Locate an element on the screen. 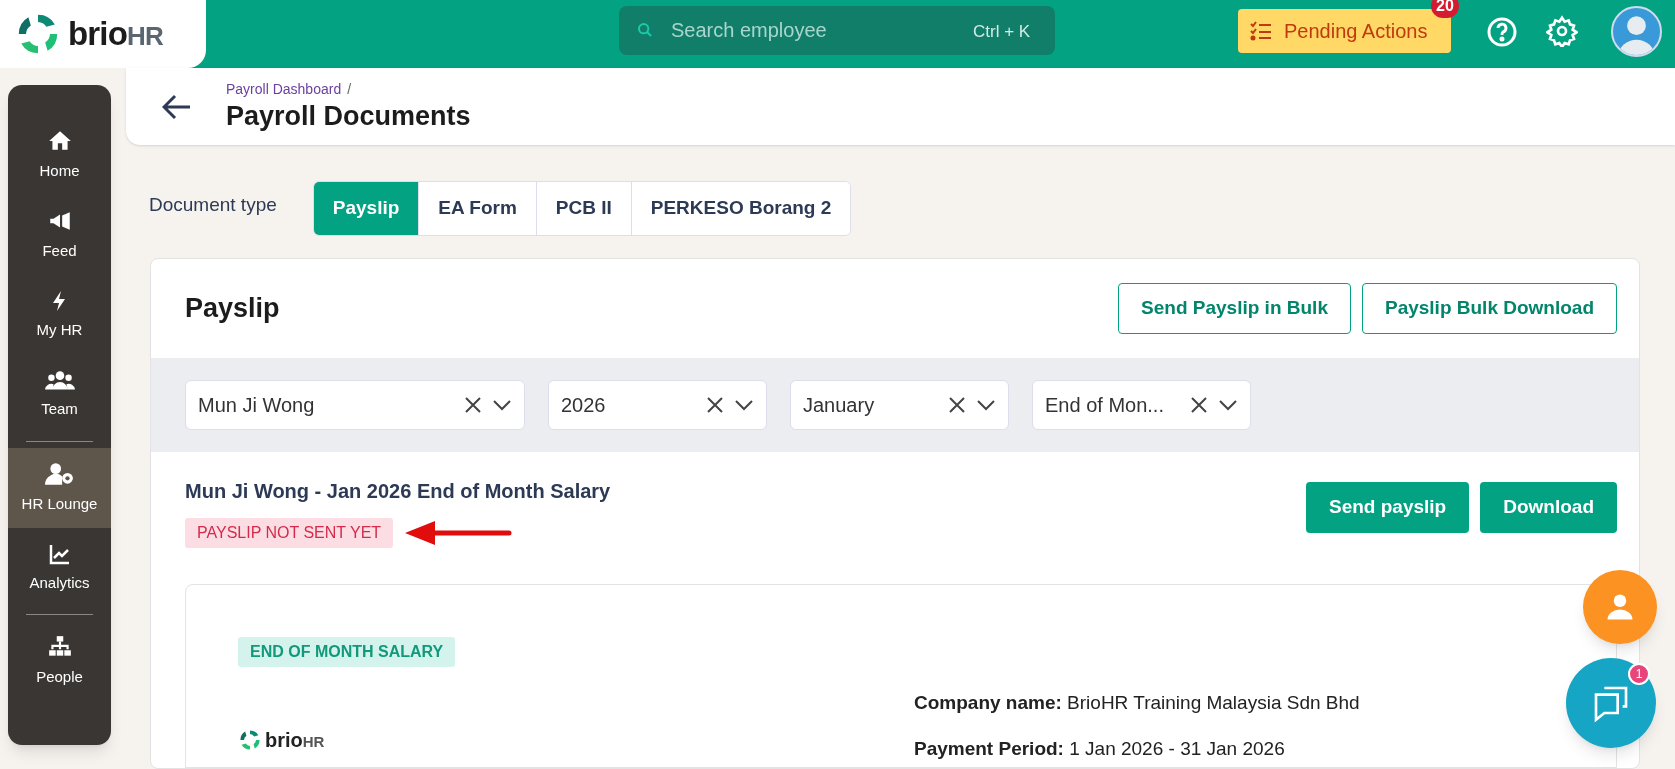  company-logo: brioHR is located at coordinates (576, 740).